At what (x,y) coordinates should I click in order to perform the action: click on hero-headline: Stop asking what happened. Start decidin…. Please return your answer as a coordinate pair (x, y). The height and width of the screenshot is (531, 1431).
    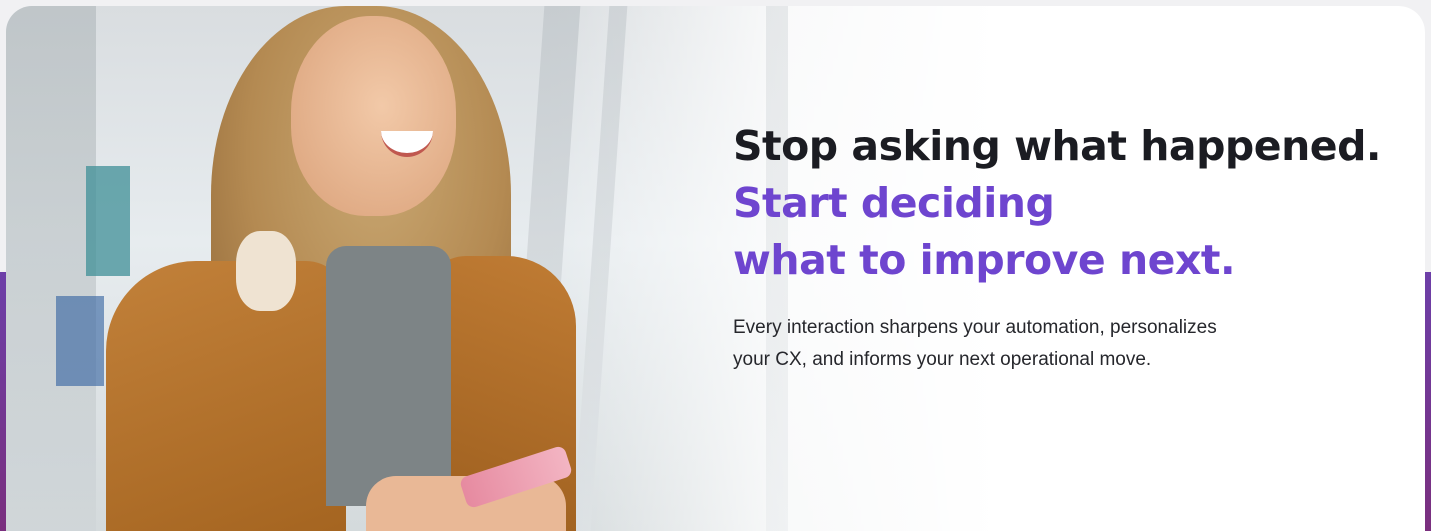
    Looking at the image, I should click on (1063, 203).